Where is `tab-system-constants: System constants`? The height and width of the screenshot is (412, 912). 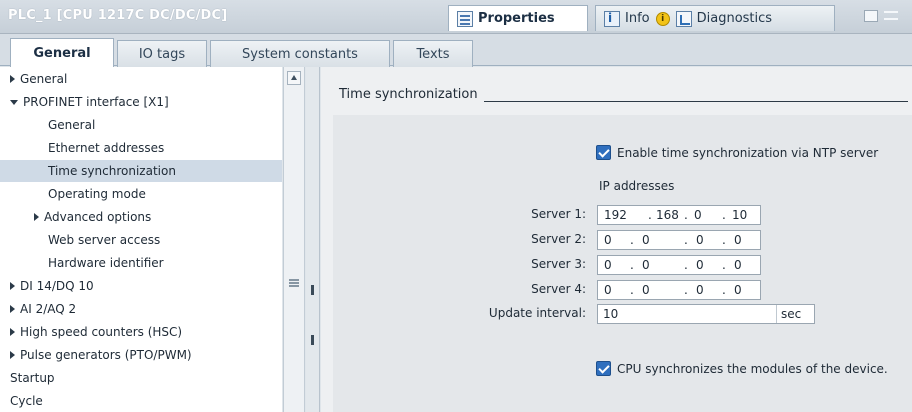 tab-system-constants: System constants is located at coordinates (300, 53).